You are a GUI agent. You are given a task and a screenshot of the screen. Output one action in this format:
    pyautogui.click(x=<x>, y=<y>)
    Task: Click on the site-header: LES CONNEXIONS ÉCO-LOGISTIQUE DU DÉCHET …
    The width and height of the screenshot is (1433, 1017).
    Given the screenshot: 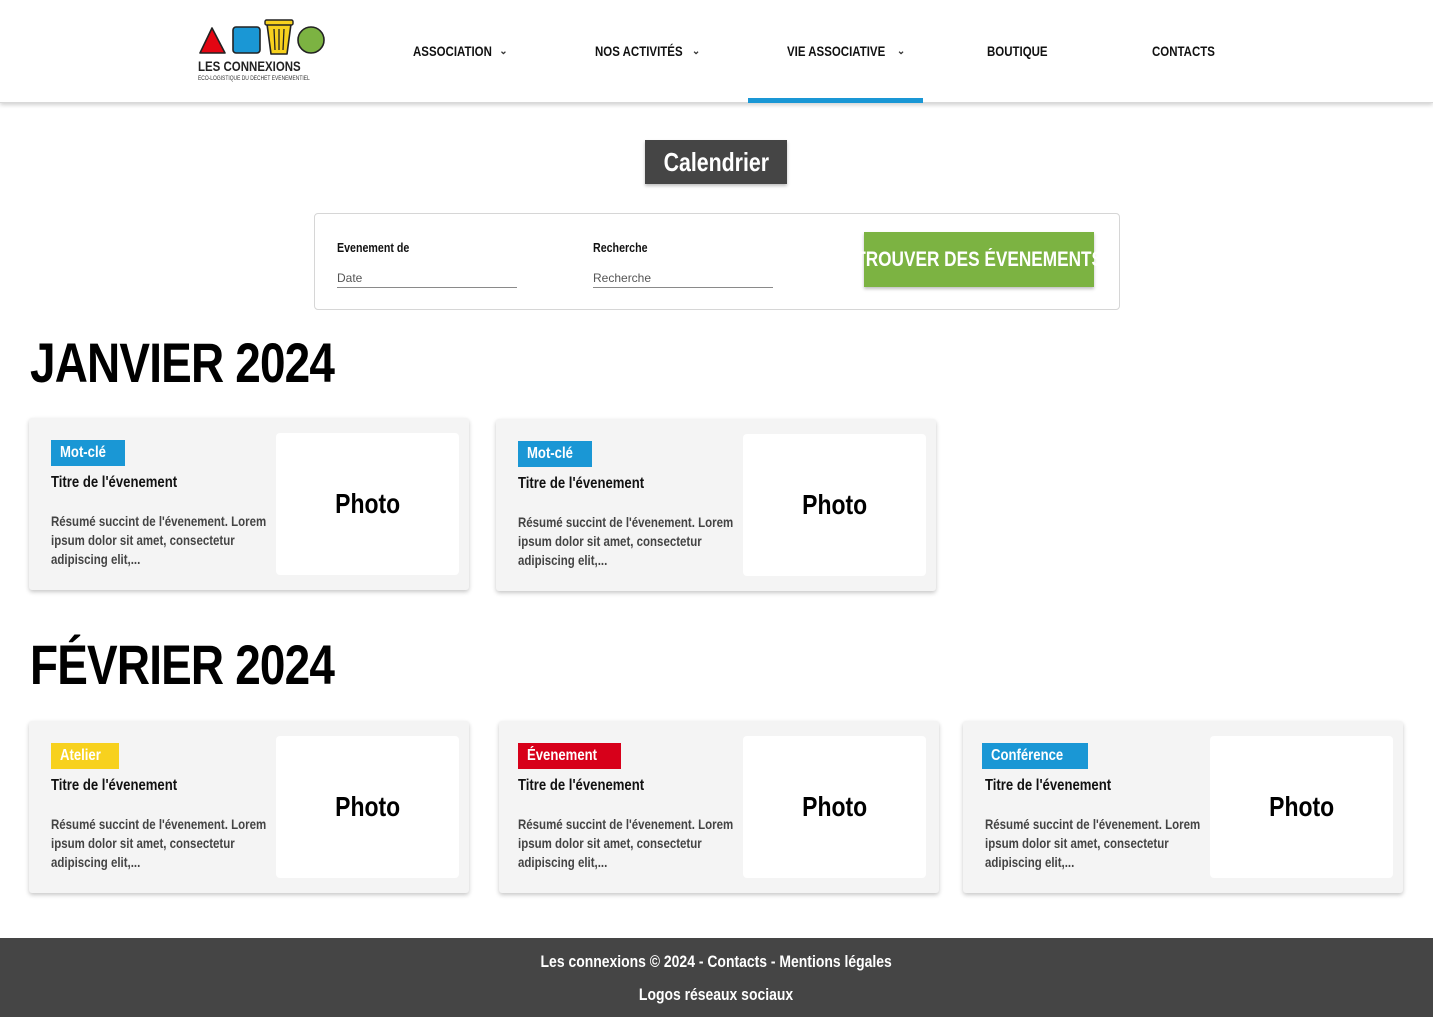 What is the action you would take?
    pyautogui.click(x=716, y=51)
    